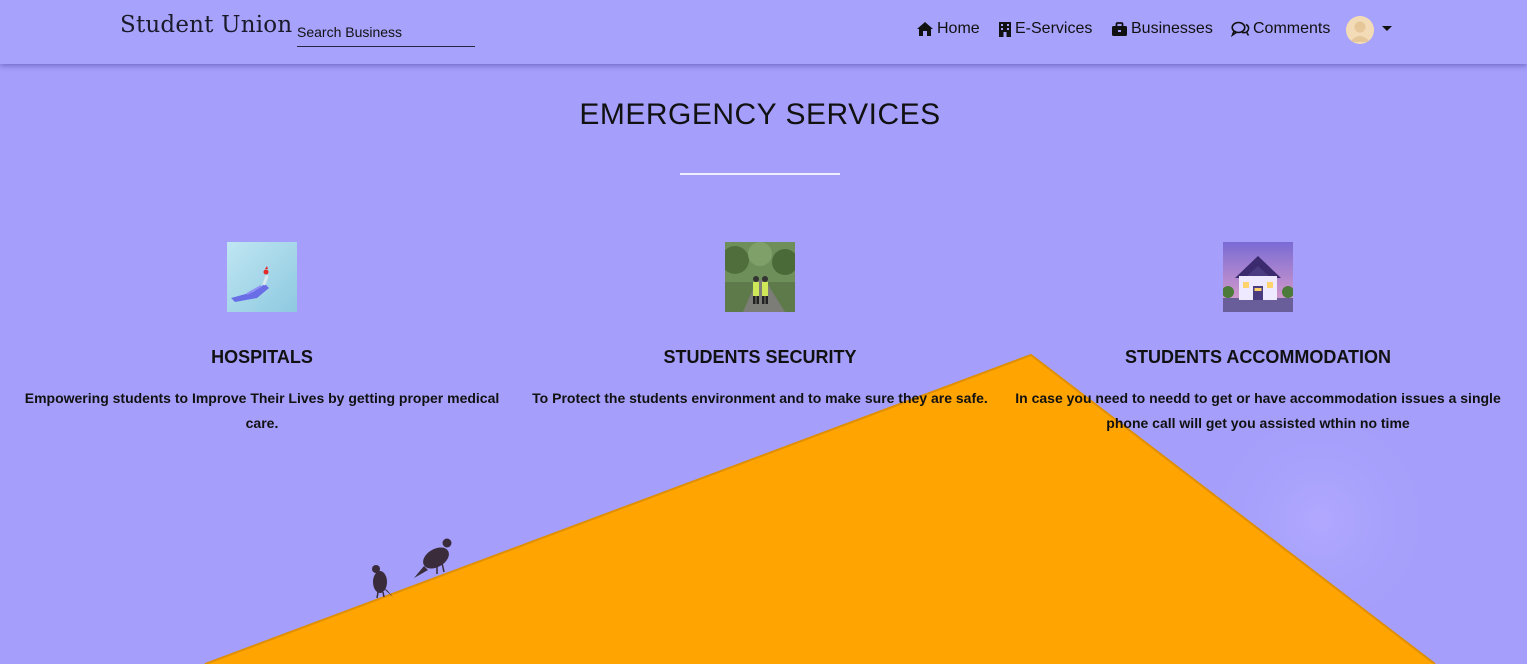 This screenshot has height=664, width=1527. I want to click on nav-e-services: E-Services, so click(1045, 29).